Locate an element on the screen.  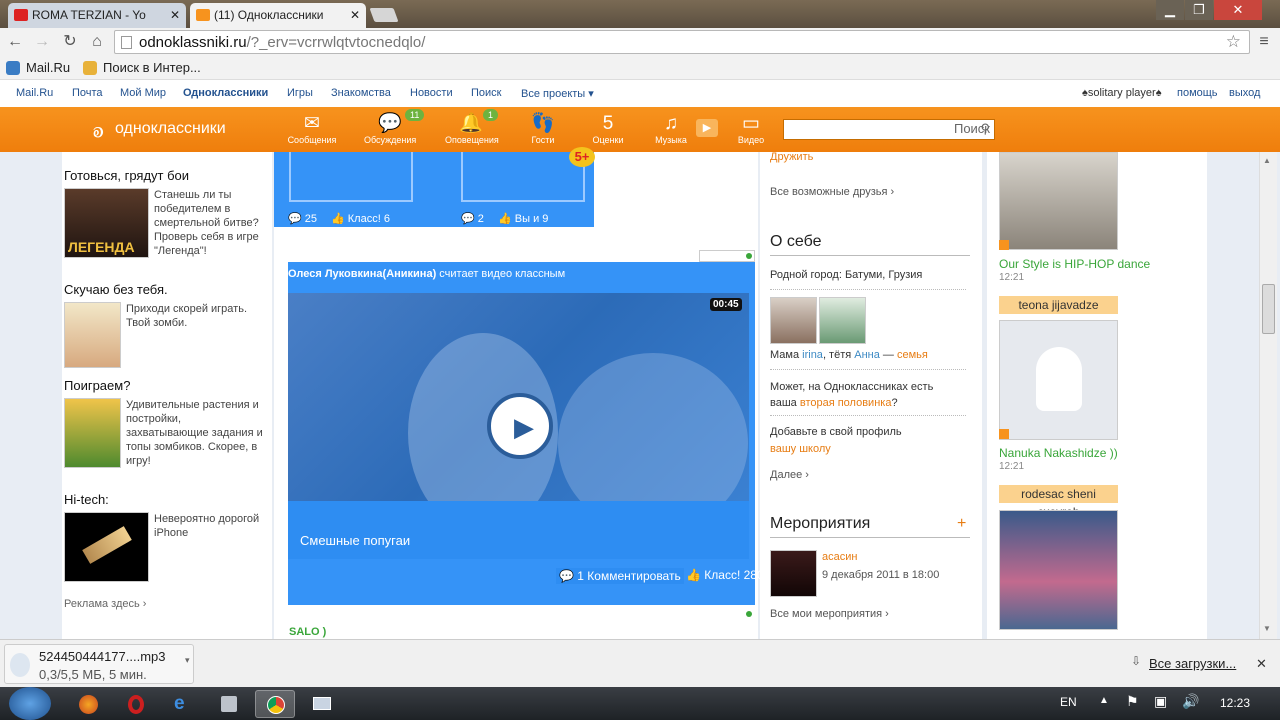
link-odnoklassniki: Одноклассники is located at coordinates (225, 93).